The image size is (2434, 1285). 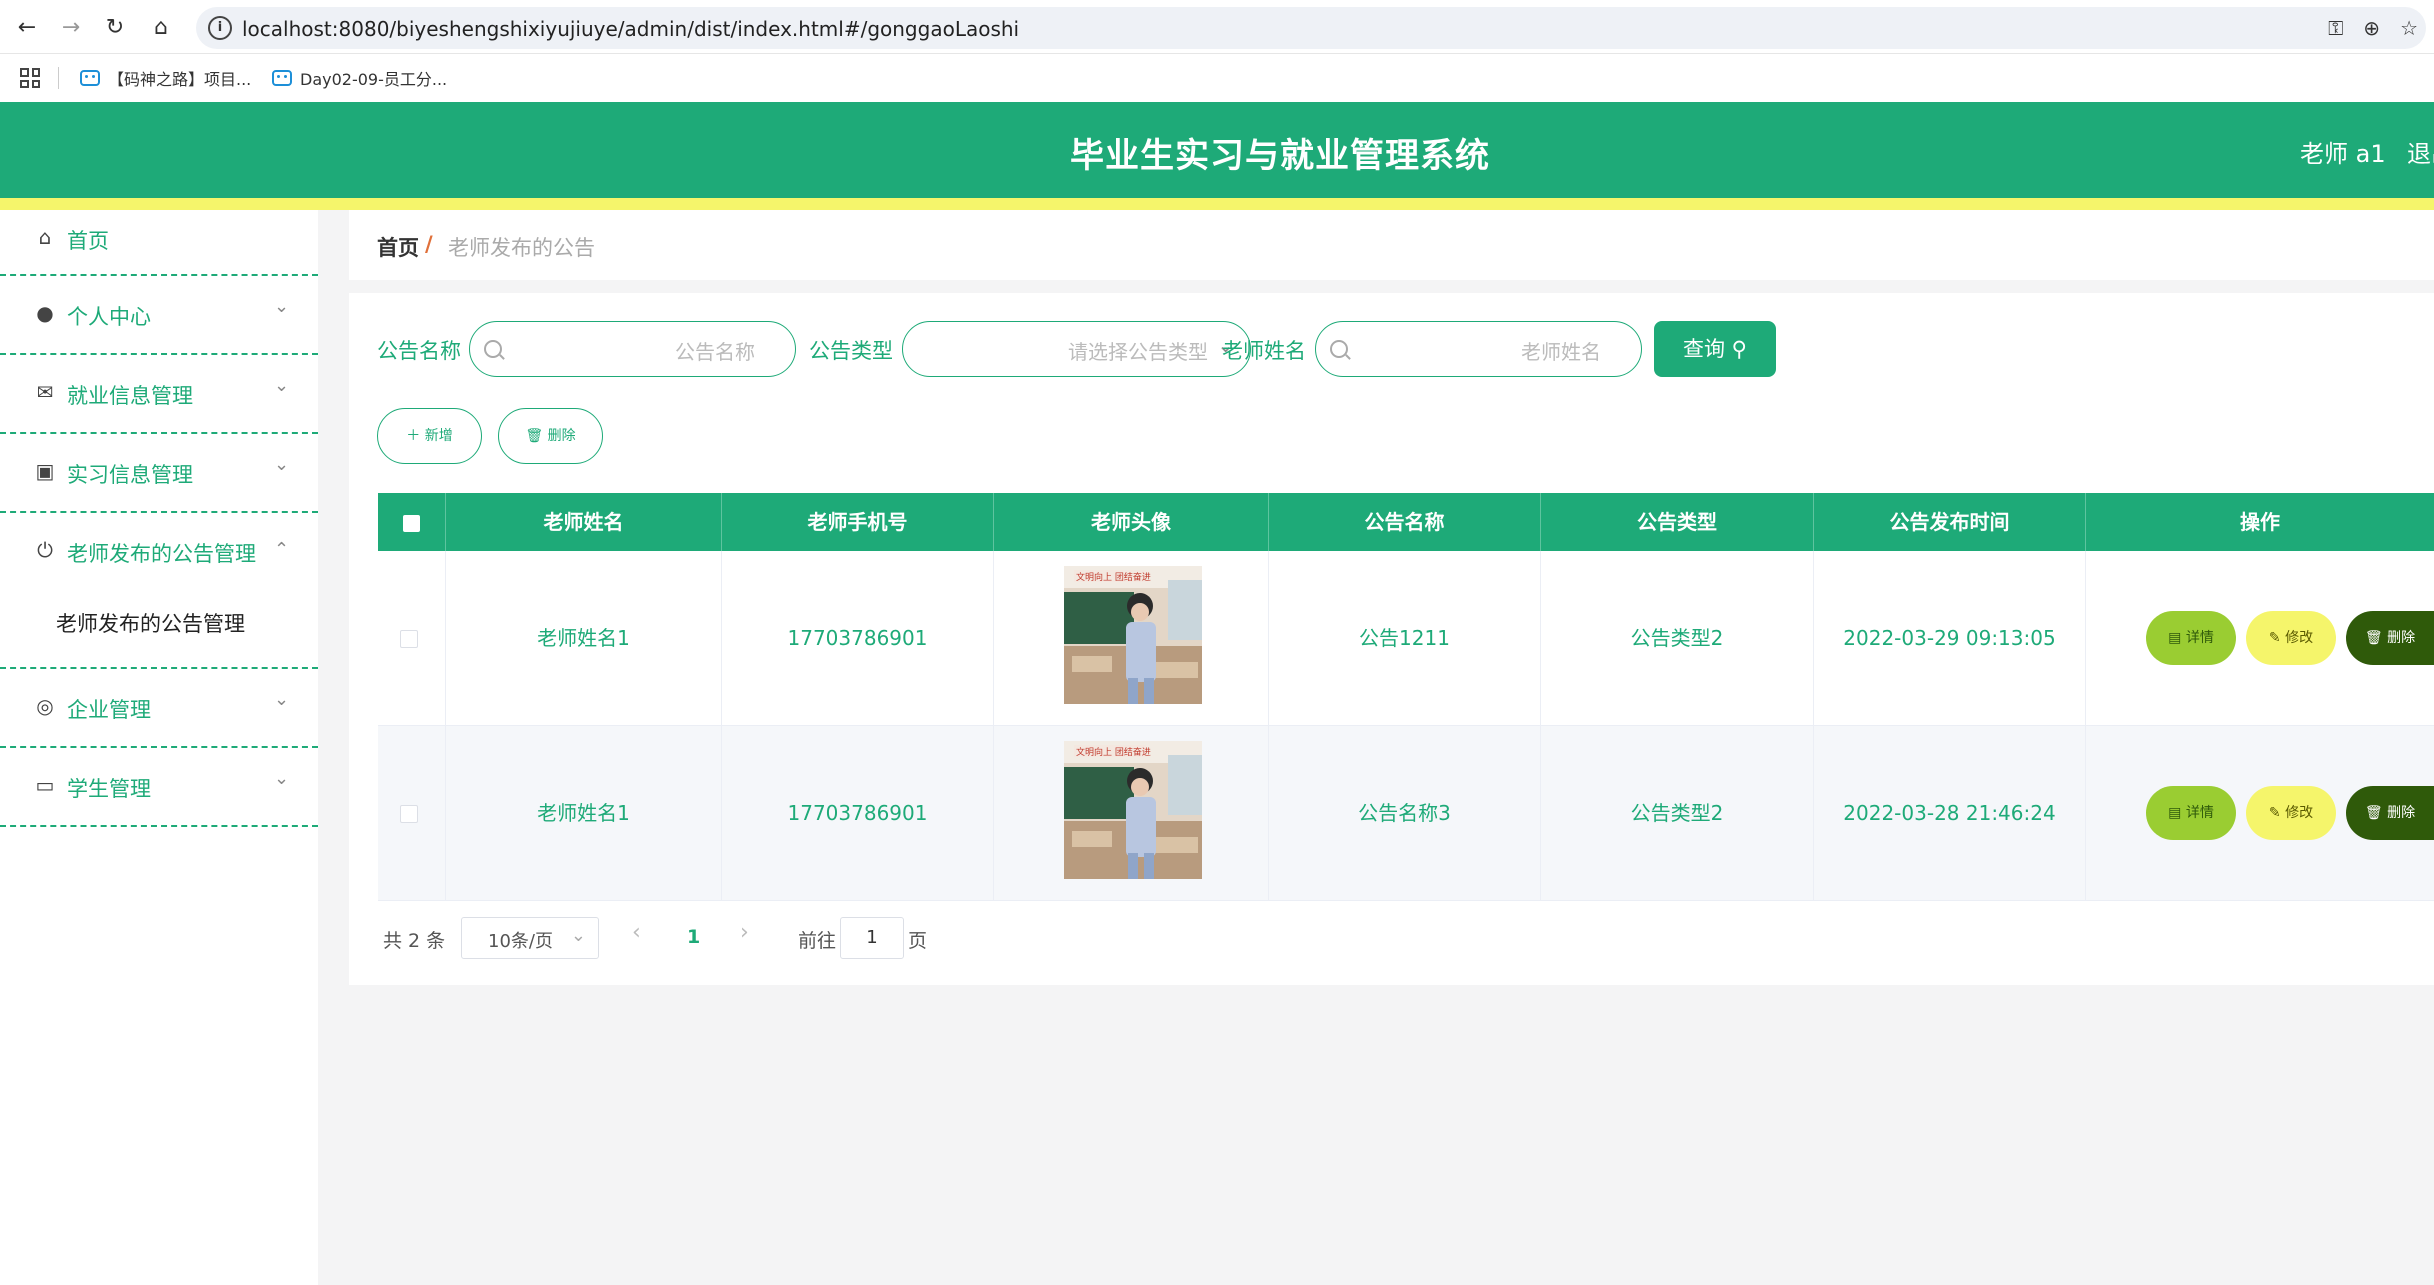 I want to click on sidebar-item-label: 就业信息管理, so click(x=130, y=396).